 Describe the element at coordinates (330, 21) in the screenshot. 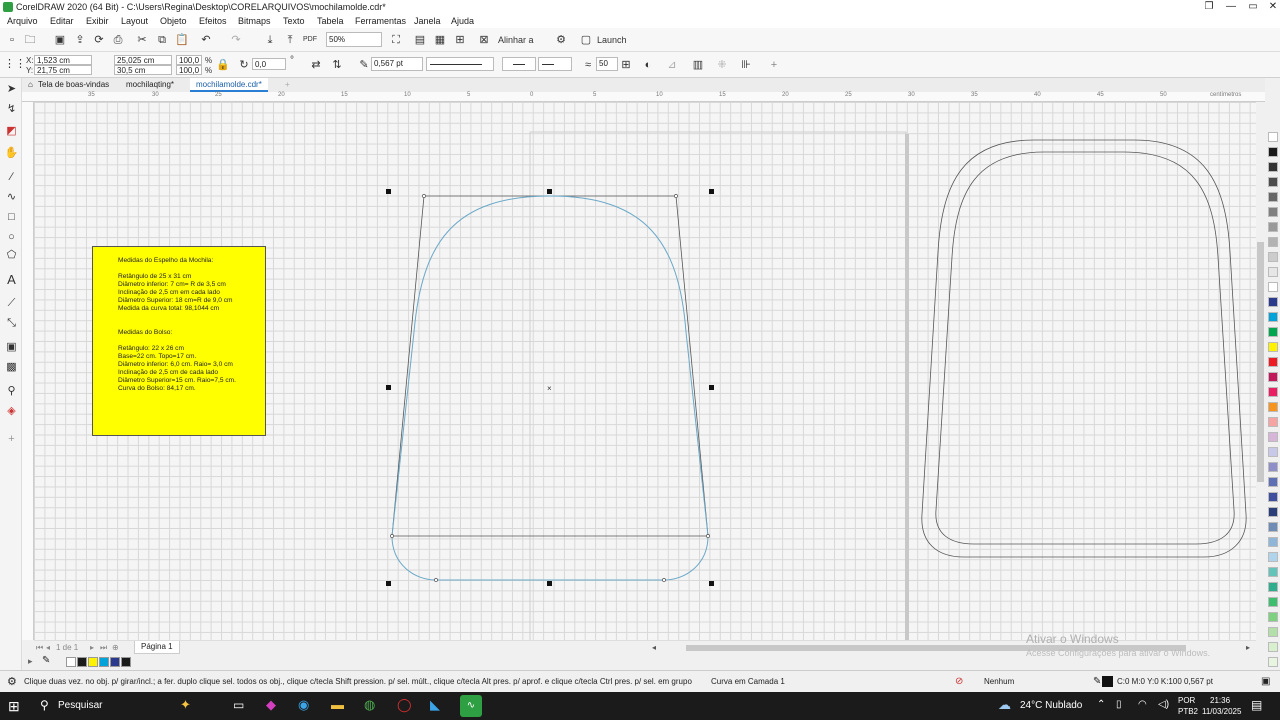

I see `menu-tabela: Tabela` at that location.